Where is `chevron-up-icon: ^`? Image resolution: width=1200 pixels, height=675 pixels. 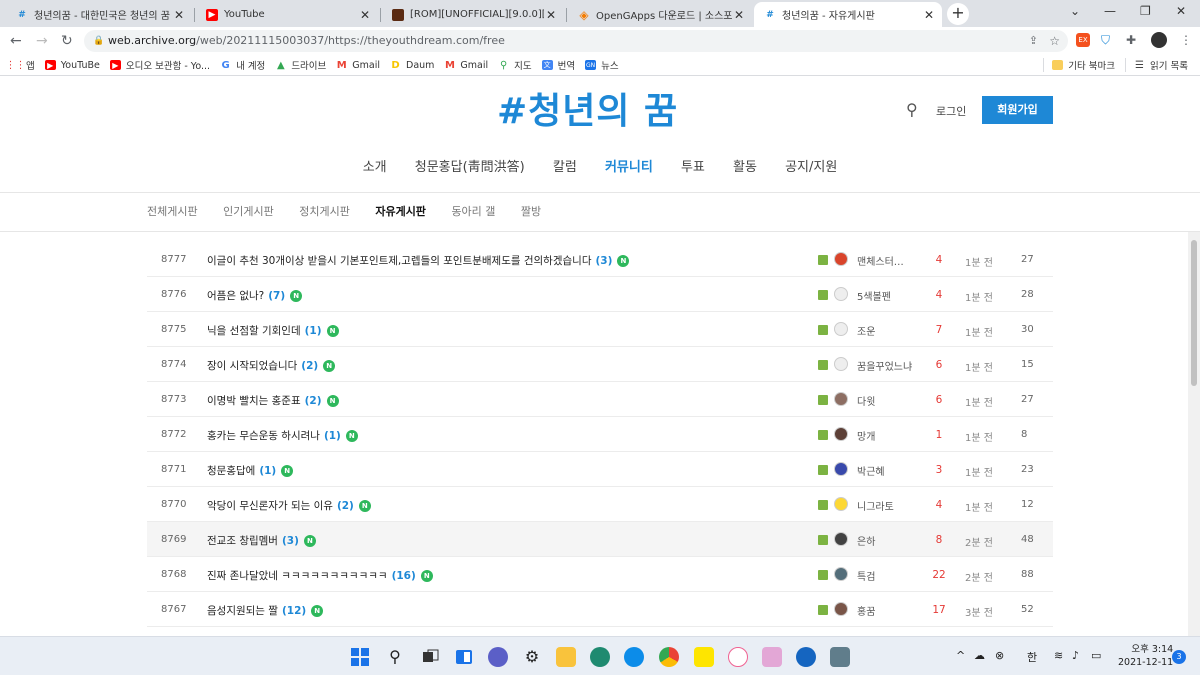
chevron-up-icon: ^ is located at coordinates (960, 655).